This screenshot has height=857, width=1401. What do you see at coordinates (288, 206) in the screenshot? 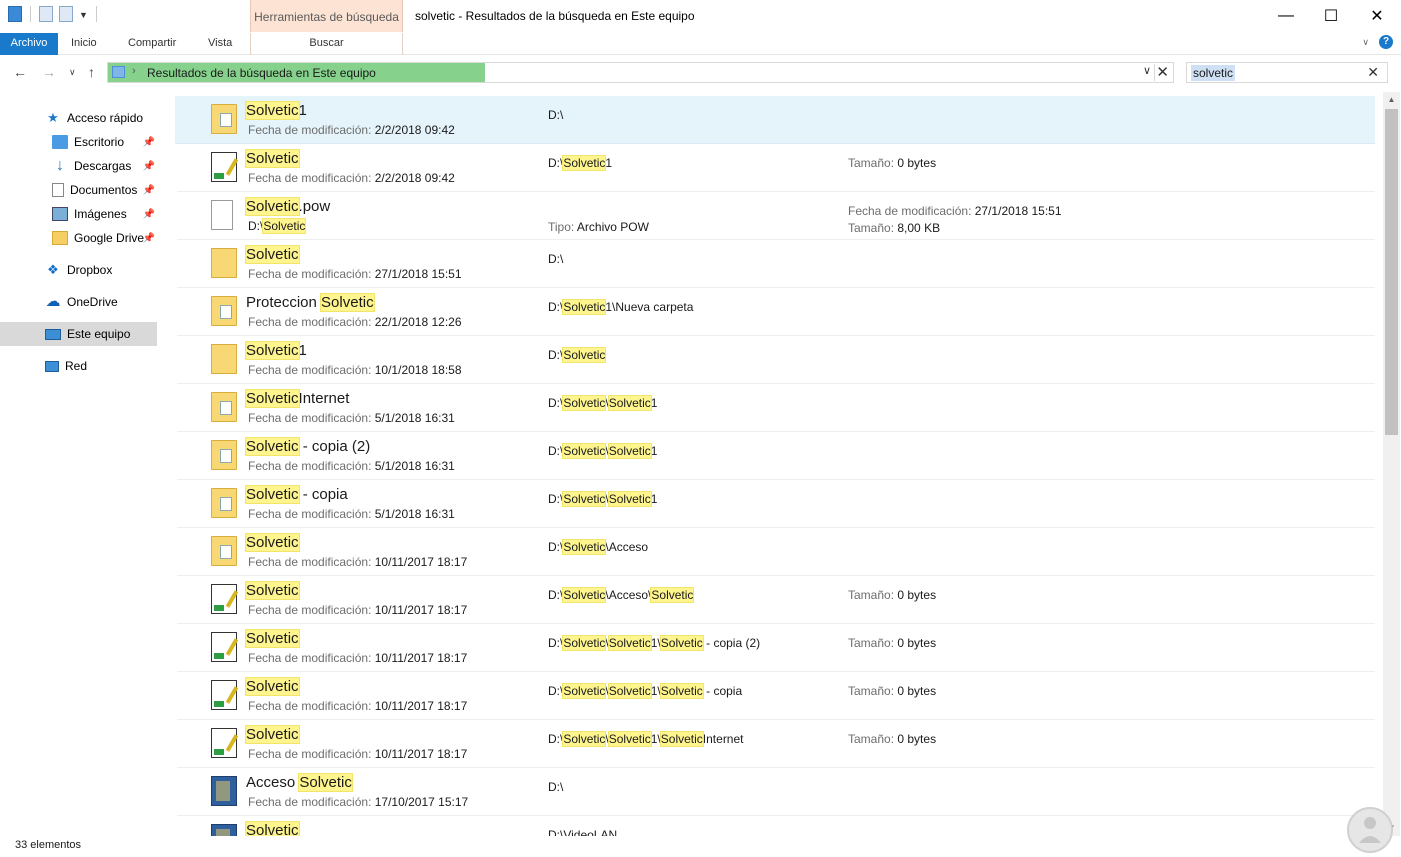
I see `file-name: Solvetic.pow` at bounding box center [288, 206].